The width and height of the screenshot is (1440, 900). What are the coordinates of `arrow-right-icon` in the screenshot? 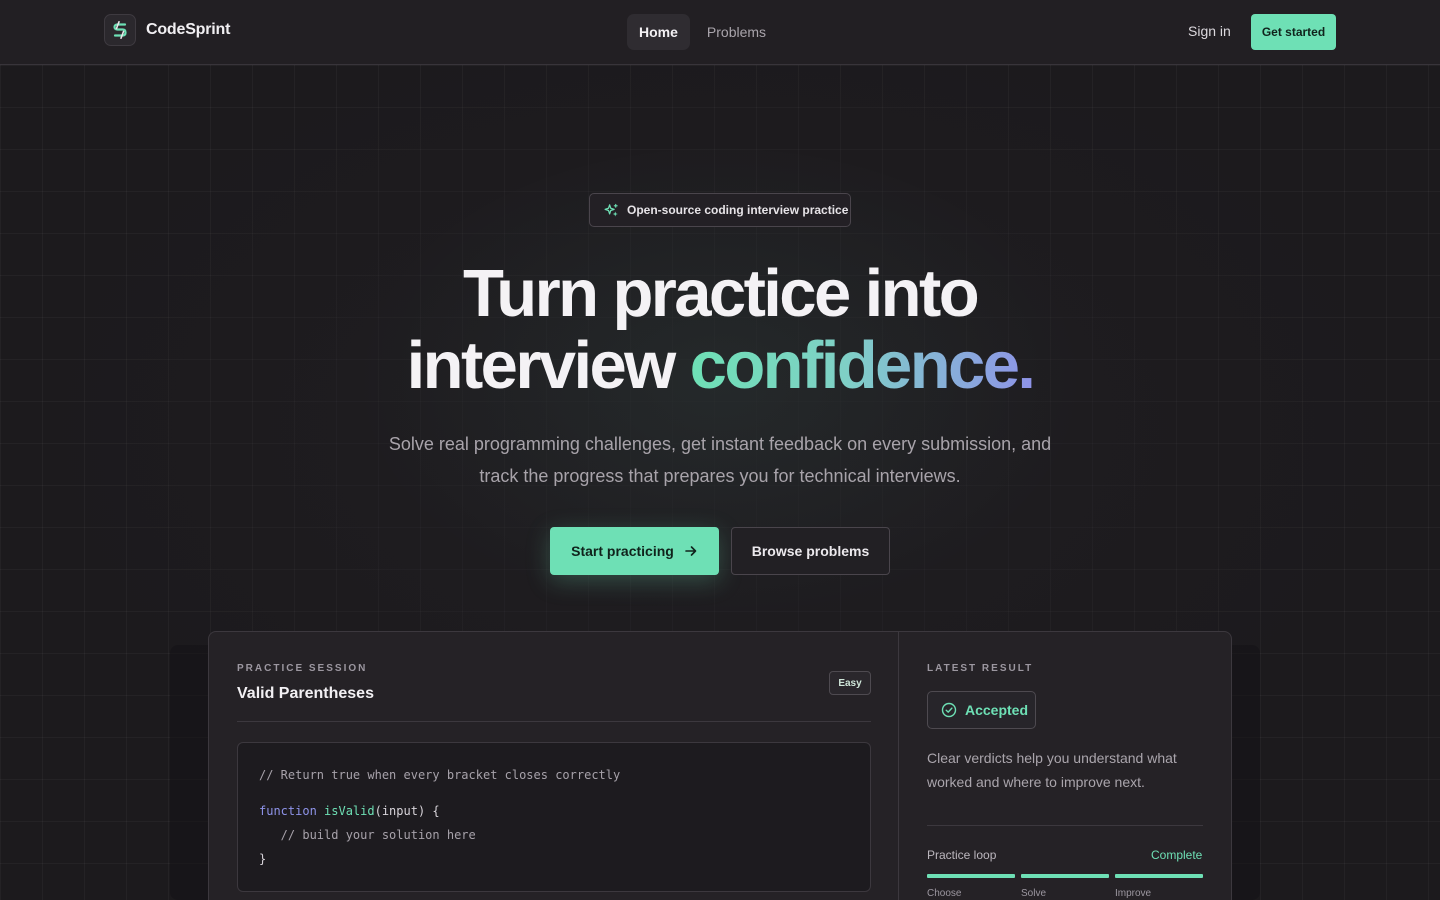 It's located at (691, 551).